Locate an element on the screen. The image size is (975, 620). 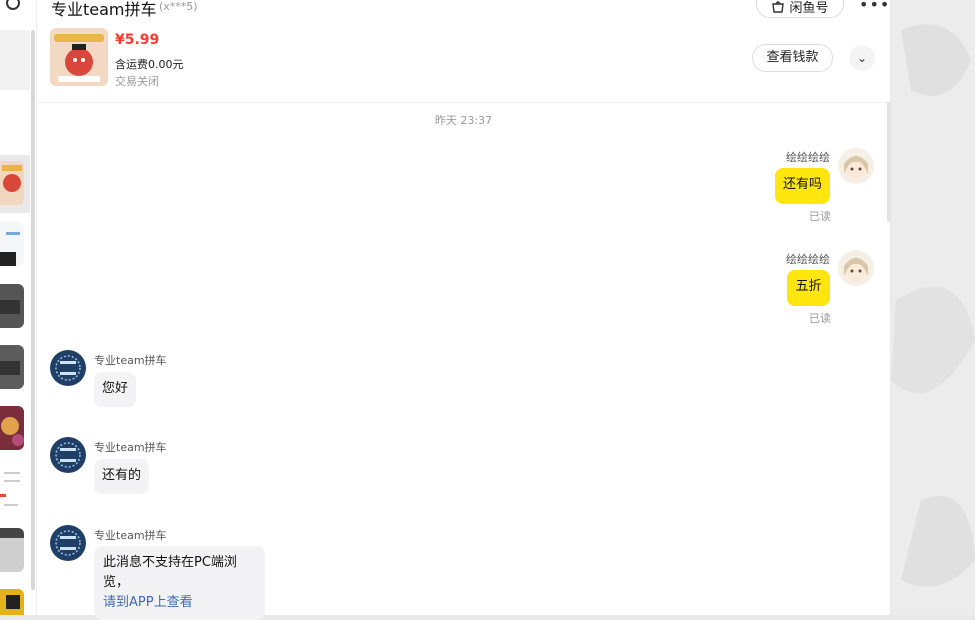
view-payment-button: 查看钱款 is located at coordinates (792, 58).